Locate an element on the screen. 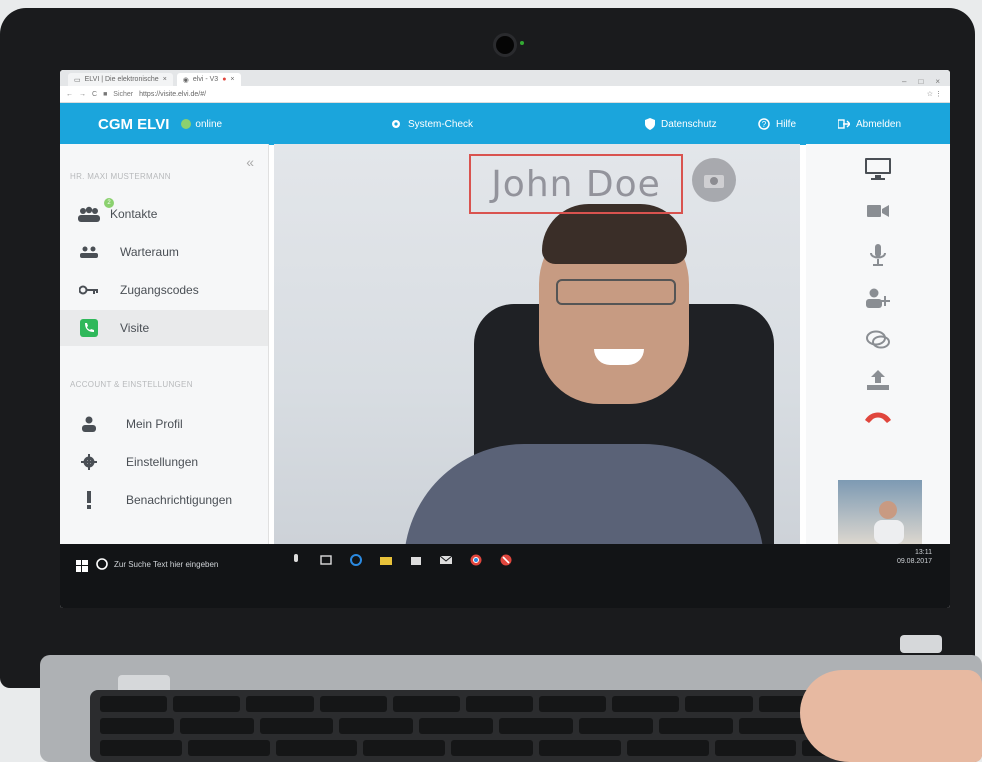  camera-toggle-button is located at coordinates (878, 211).